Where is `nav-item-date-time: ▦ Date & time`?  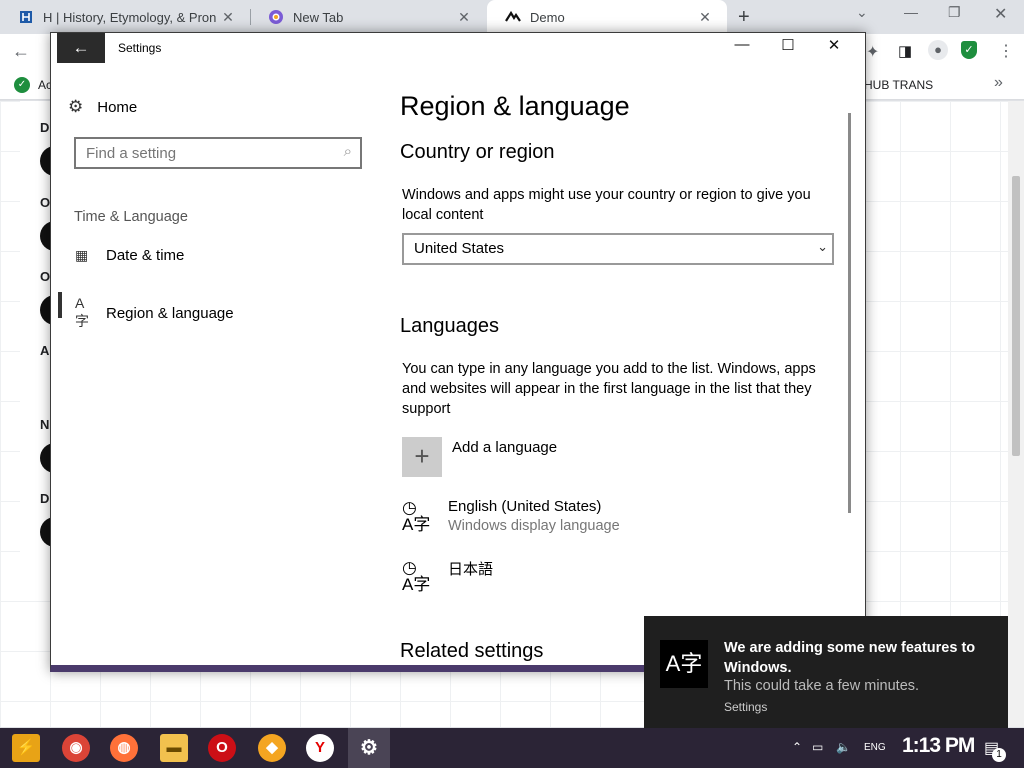 nav-item-date-time: ▦ Date & time is located at coordinates (129, 255).